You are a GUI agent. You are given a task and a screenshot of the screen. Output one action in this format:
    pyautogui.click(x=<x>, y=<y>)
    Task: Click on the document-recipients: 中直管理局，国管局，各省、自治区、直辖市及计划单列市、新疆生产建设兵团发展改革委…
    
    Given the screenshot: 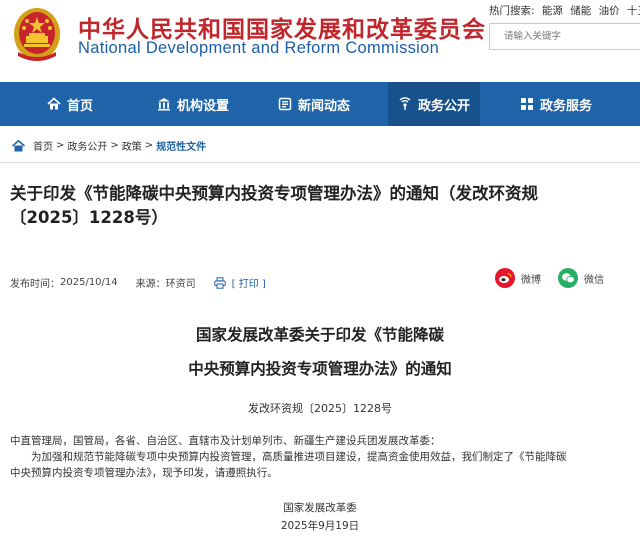 What is the action you would take?
    pyautogui.click(x=225, y=441)
    